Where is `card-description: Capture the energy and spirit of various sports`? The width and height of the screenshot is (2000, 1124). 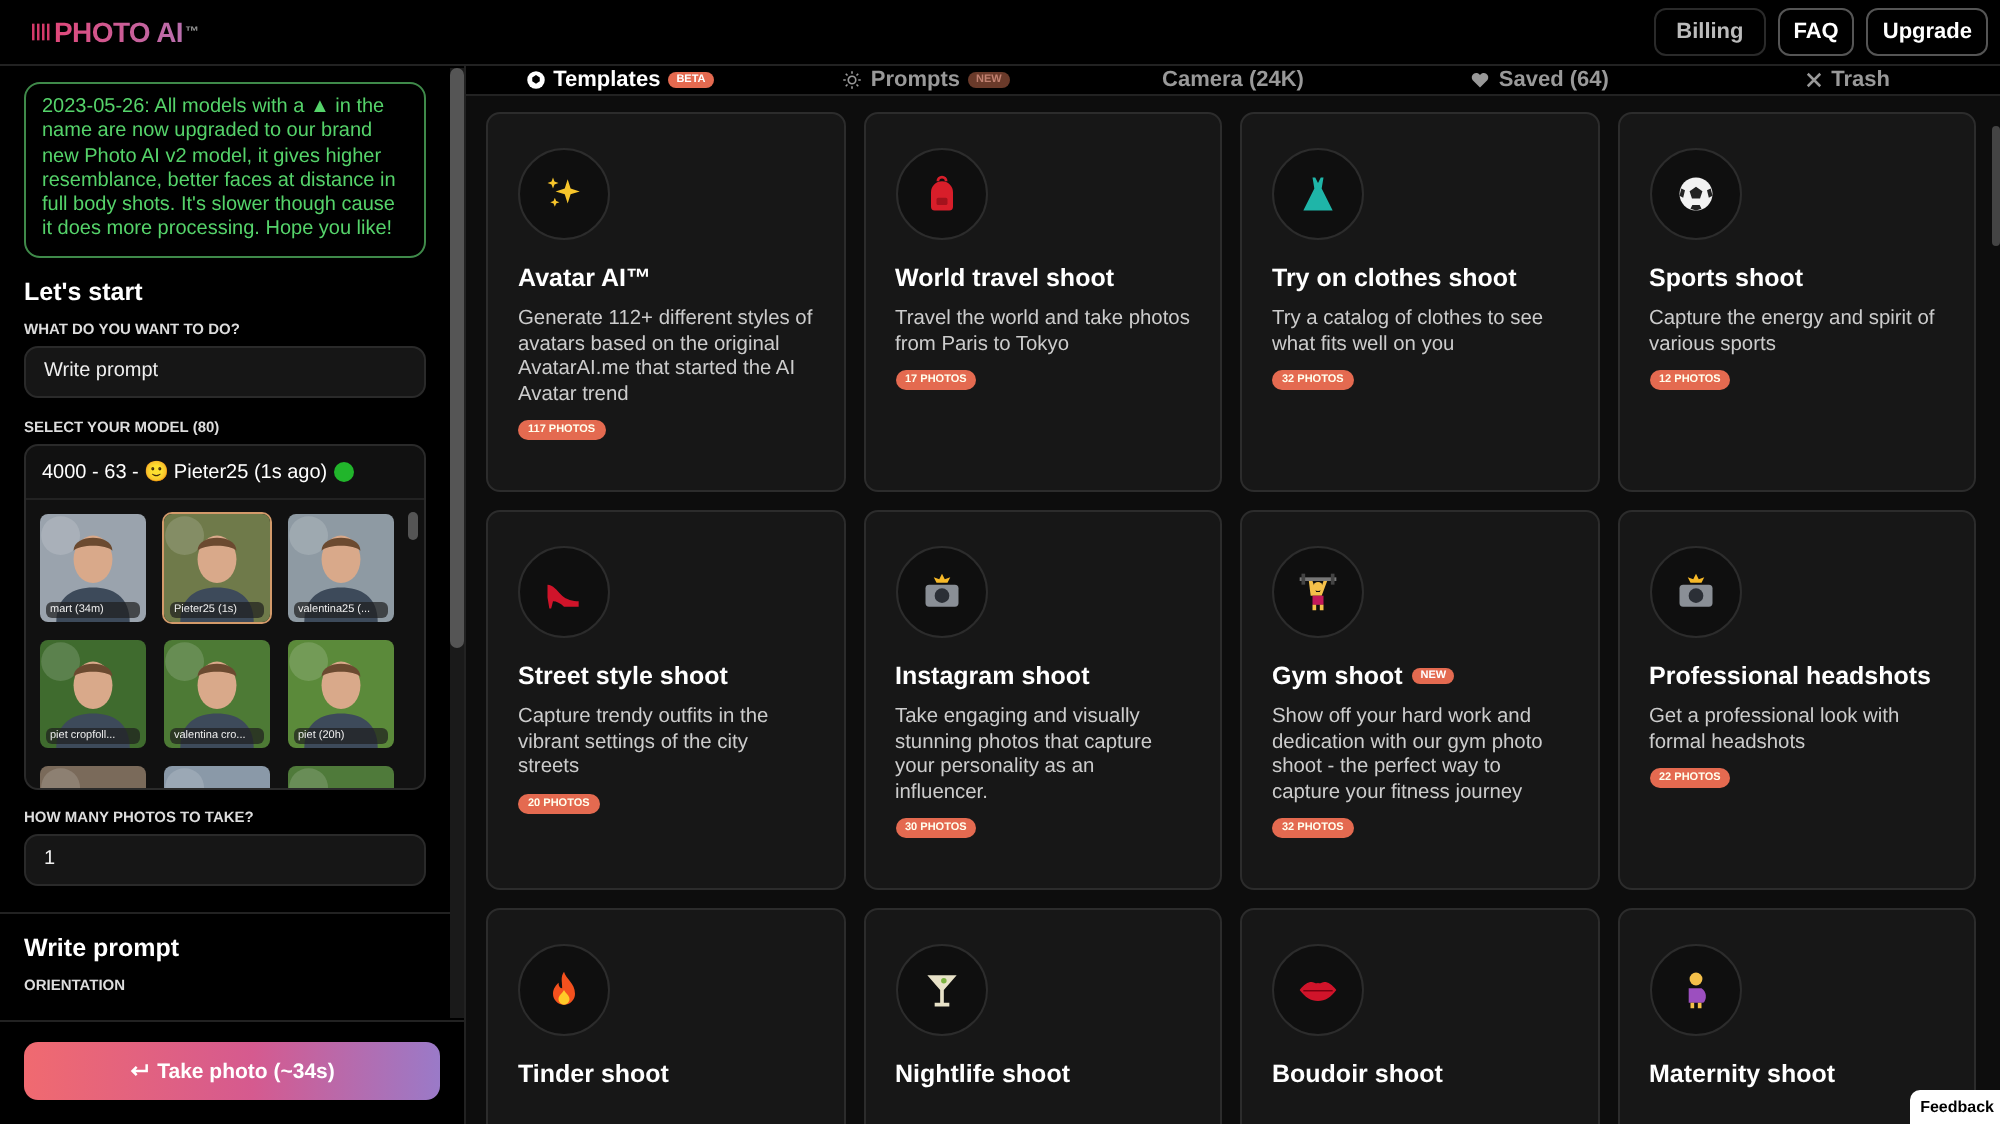
card-description: Capture the energy and spirit of various sports is located at coordinates (1793, 333).